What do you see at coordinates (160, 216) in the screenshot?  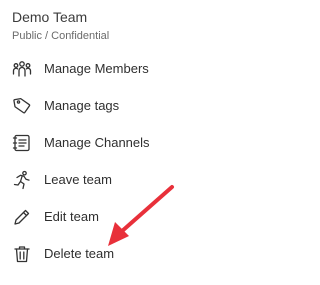 I see `menu-item-edit-team: Edit team` at bounding box center [160, 216].